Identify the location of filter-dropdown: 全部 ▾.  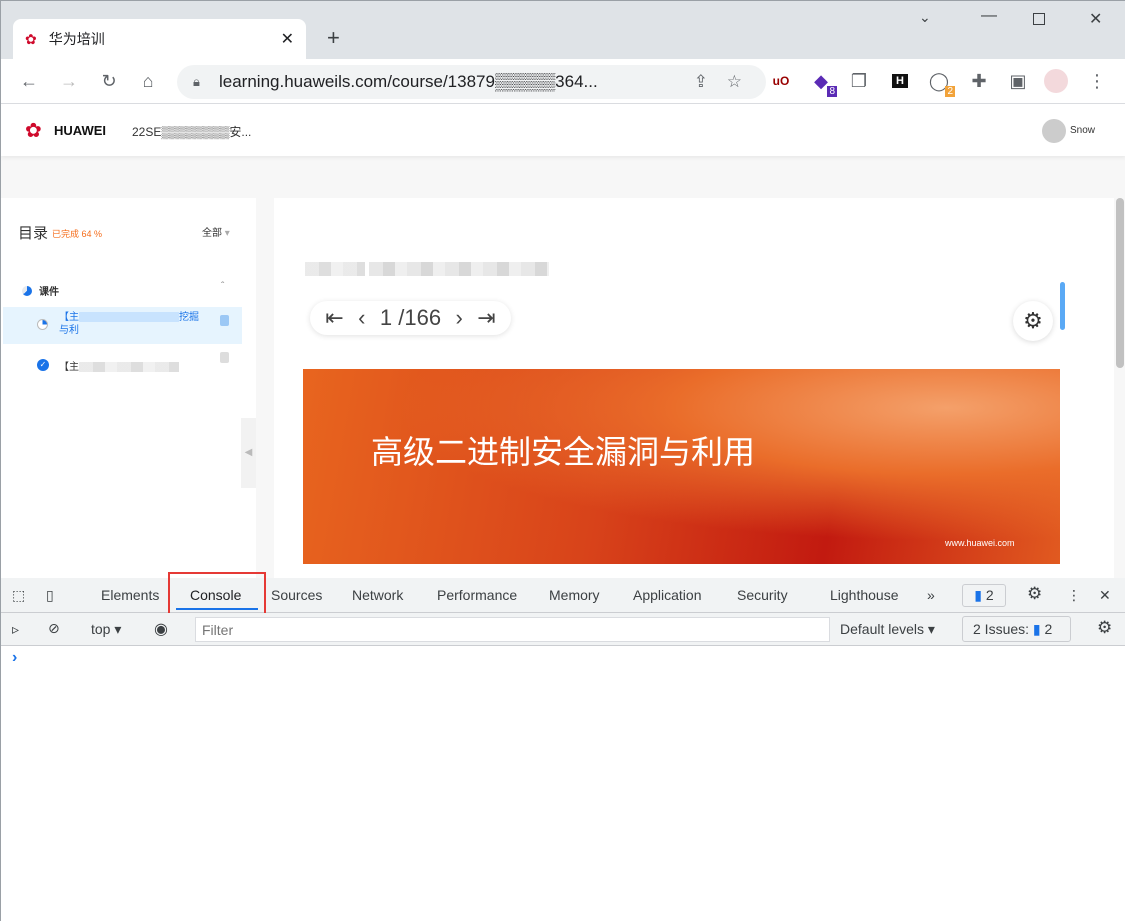
(216, 231).